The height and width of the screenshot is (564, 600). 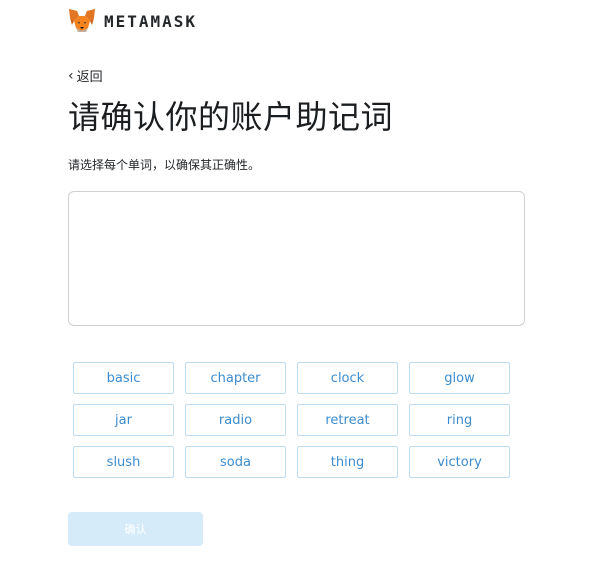 I want to click on confirm-button: 确认, so click(x=135, y=529).